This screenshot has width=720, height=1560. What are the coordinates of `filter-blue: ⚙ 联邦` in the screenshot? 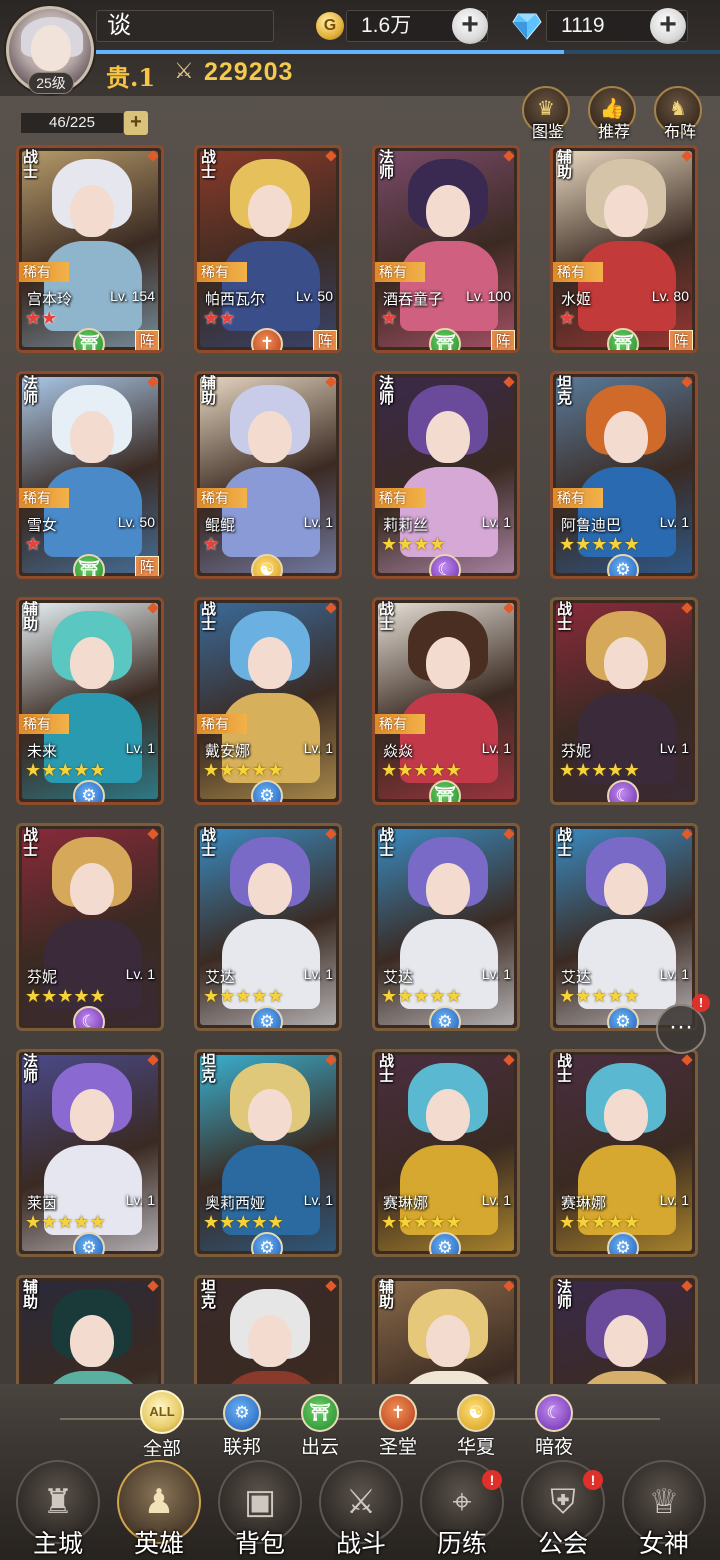 It's located at (242, 1426).